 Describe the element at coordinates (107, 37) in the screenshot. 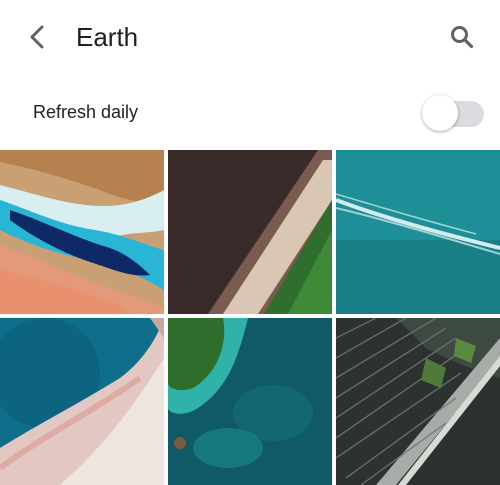

I see `page-title: Earth` at that location.